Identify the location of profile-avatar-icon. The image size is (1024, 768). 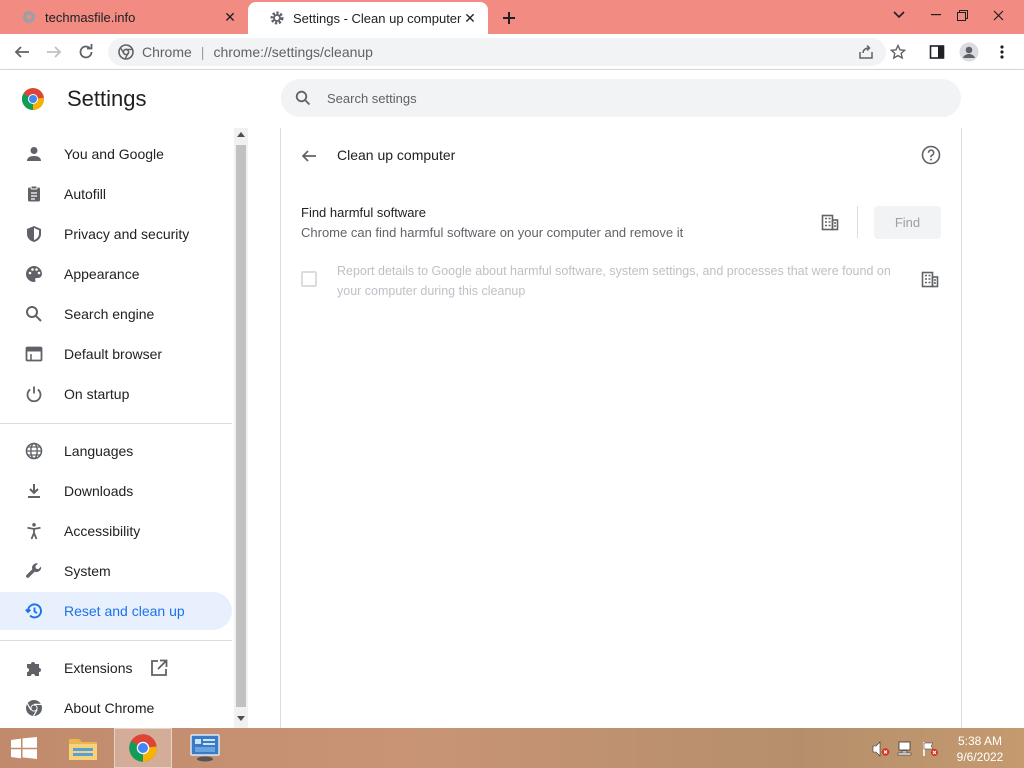
(969, 52).